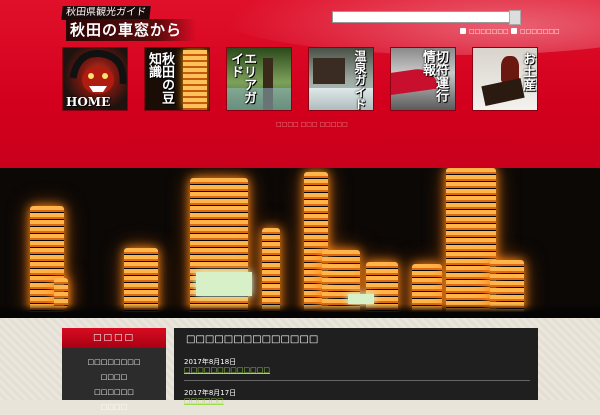 The width and height of the screenshot is (600, 415). I want to click on logo-title: 秋田の車窓から, so click(131, 30).